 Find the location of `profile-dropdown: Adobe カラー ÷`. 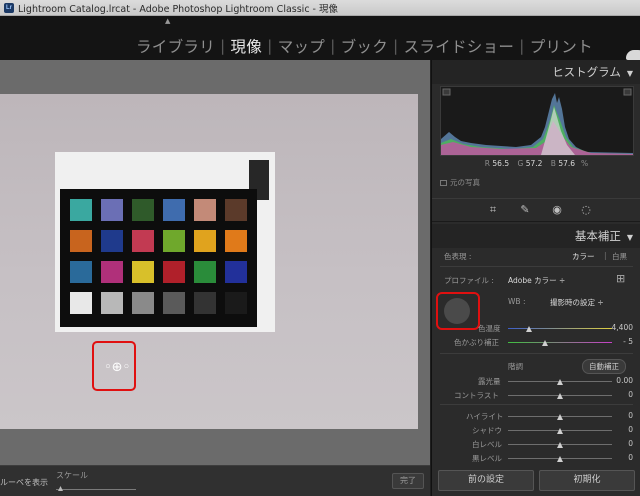

profile-dropdown: Adobe カラー ÷ is located at coordinates (536, 280).